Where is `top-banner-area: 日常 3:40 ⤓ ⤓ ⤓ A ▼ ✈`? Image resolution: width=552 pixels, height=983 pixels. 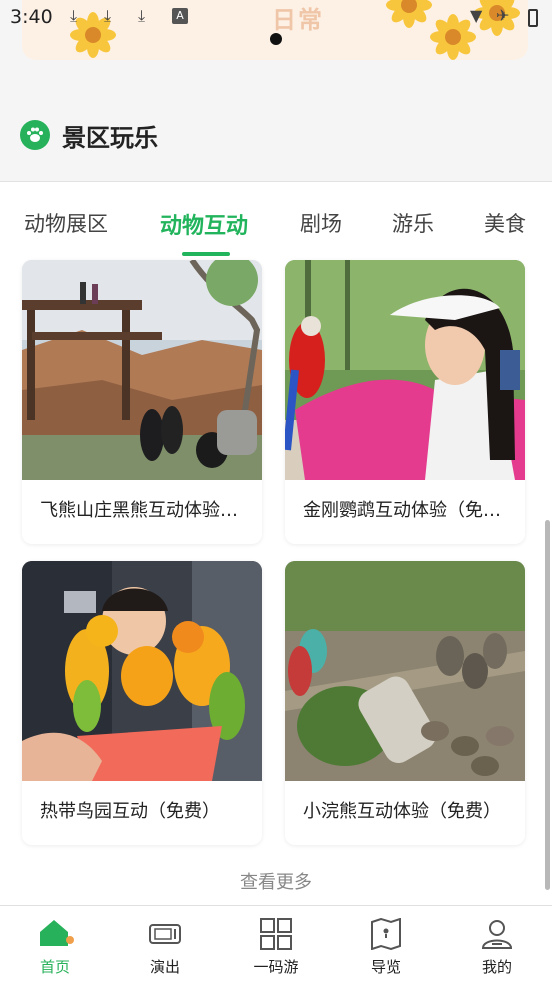 top-banner-area: 日常 3:40 ⤓ ⤓ ⤓ A ▼ ✈ is located at coordinates (276, 31).